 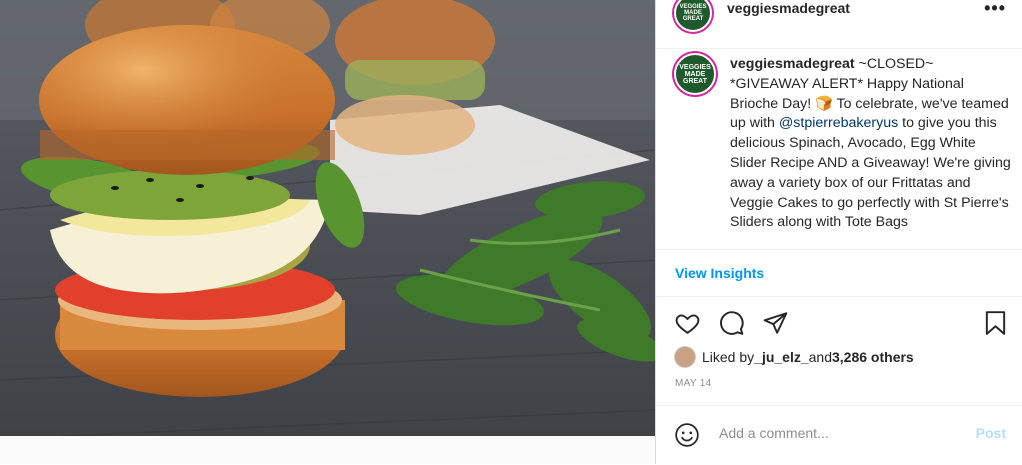 I want to click on liked-by-prefix: Liked by, so click(x=728, y=357).